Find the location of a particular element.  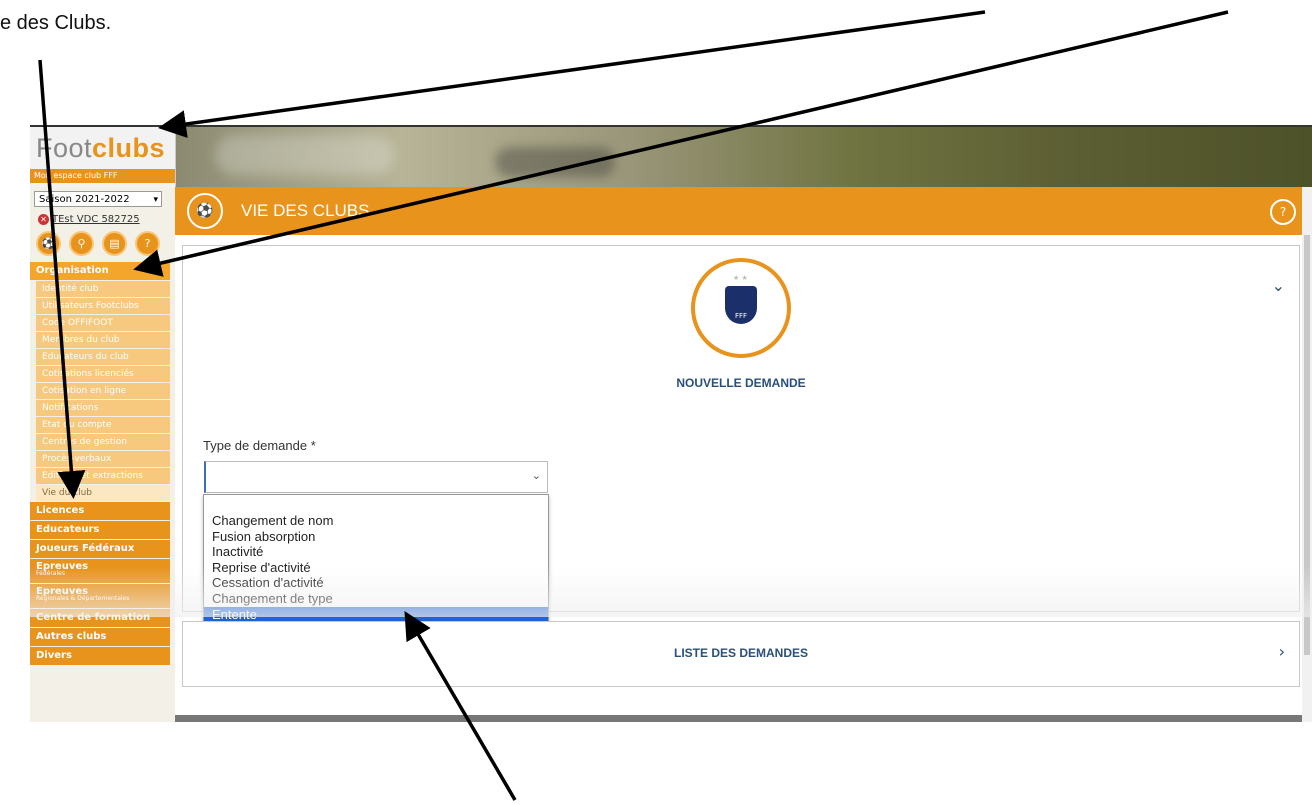

arrow-to-logo is located at coordinates (572, 74).